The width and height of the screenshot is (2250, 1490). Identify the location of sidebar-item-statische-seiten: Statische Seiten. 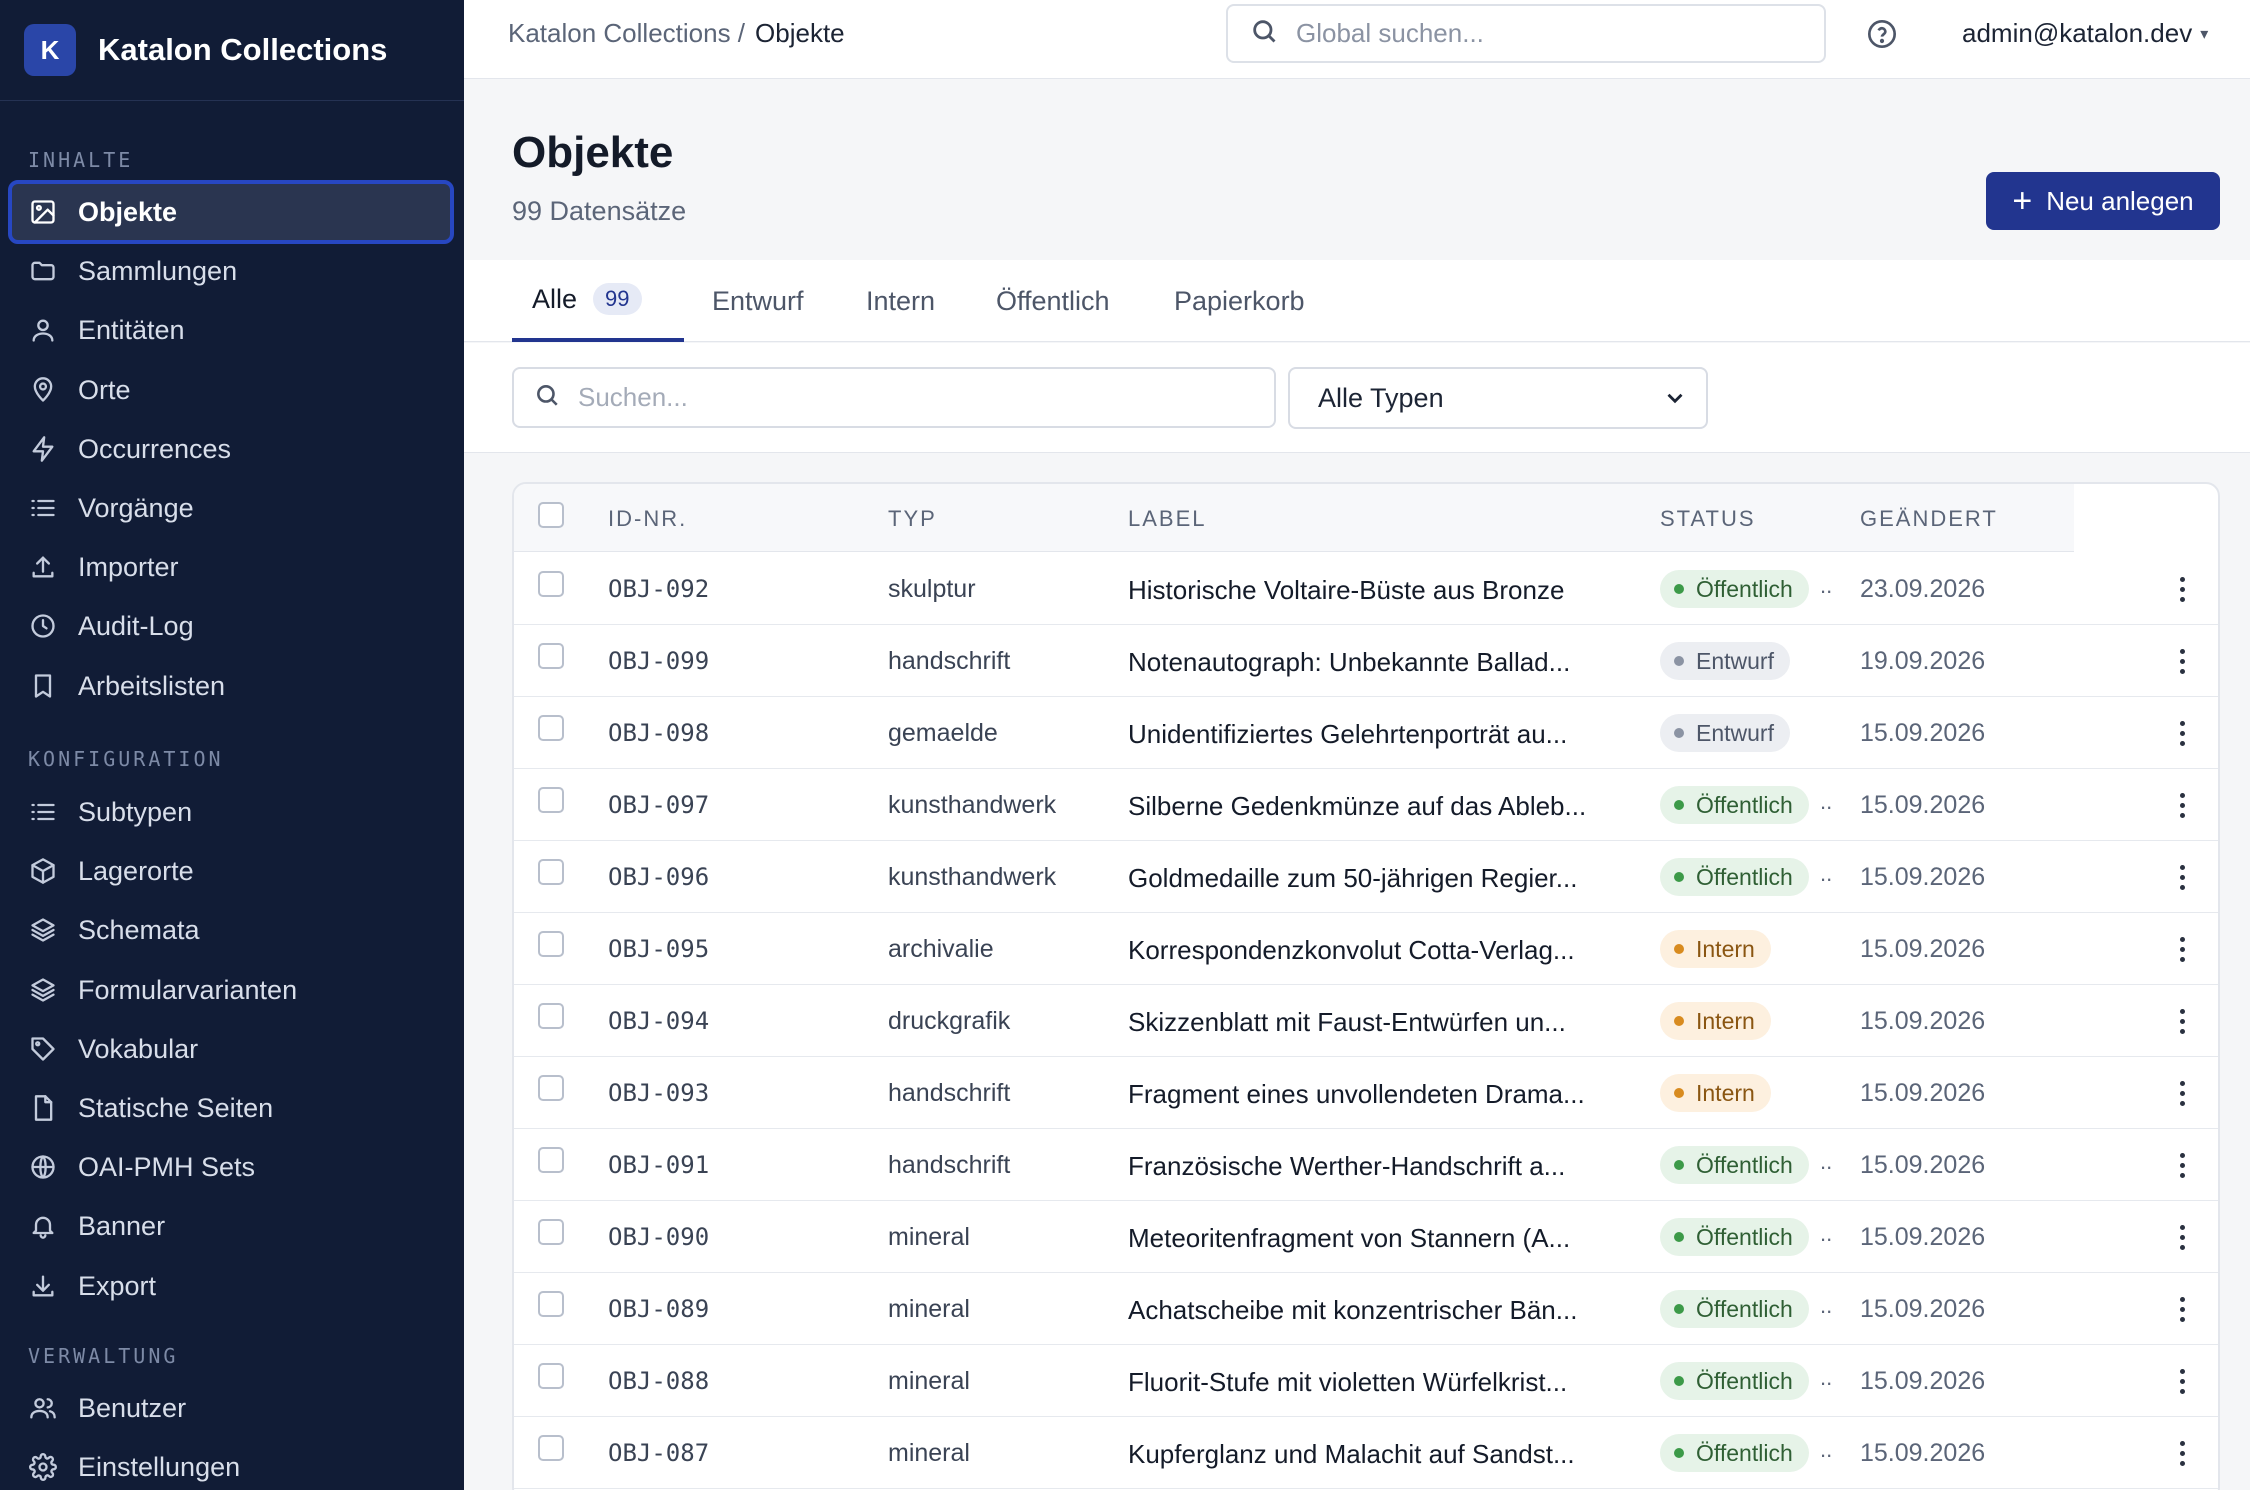
(231, 1108).